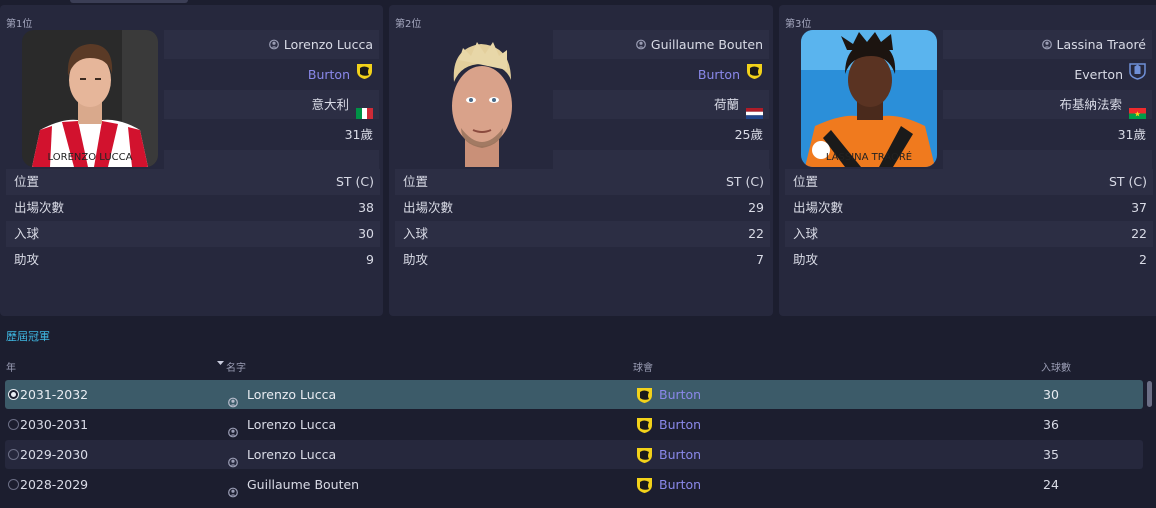 The width and height of the screenshot is (1156, 508). What do you see at coordinates (236, 366) in the screenshot?
I see `column-header-name: 名字` at bounding box center [236, 366].